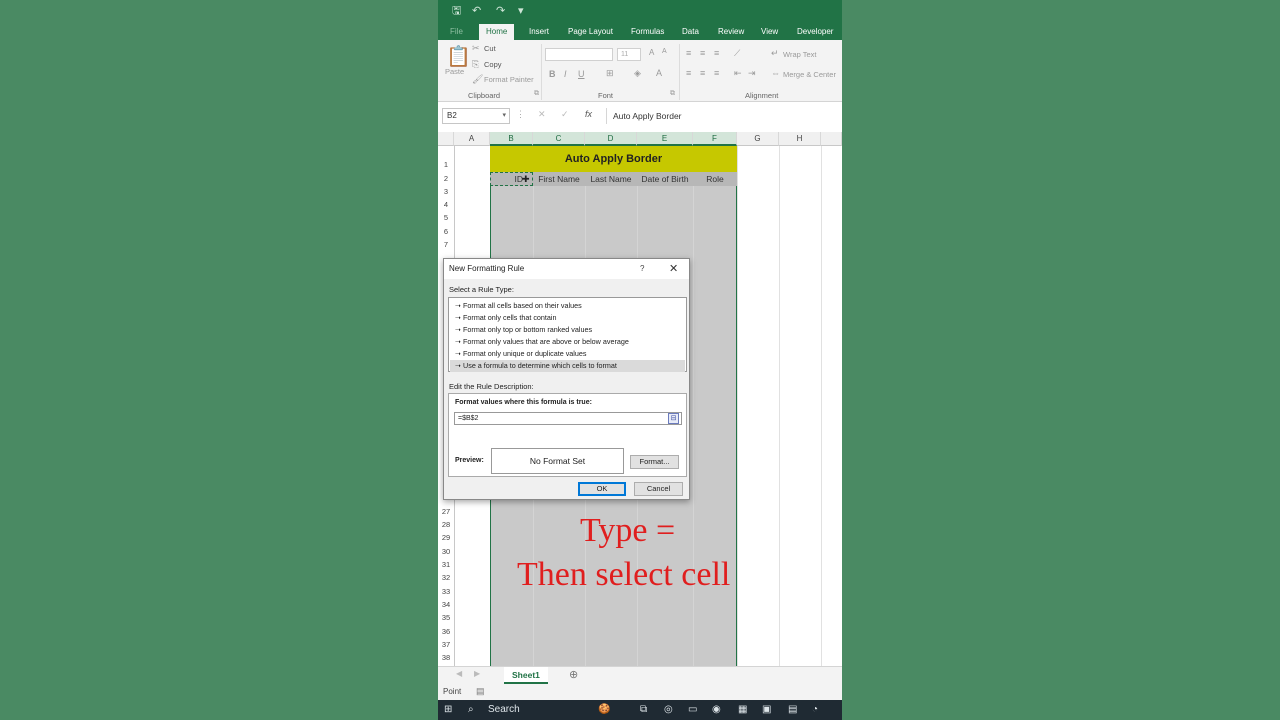  What do you see at coordinates (446, 564) in the screenshot?
I see `row-header: 31` at bounding box center [446, 564].